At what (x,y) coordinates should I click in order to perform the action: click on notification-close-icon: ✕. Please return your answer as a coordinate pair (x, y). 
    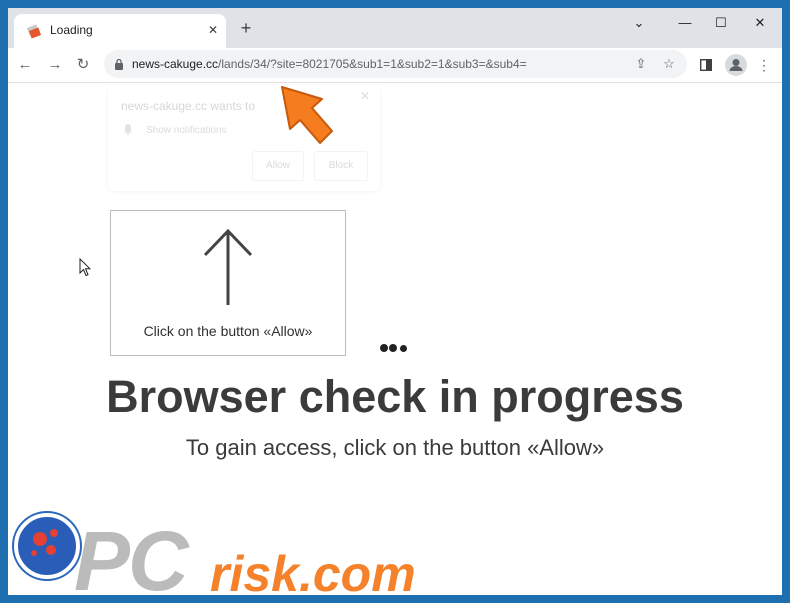
    Looking at the image, I should click on (365, 96).